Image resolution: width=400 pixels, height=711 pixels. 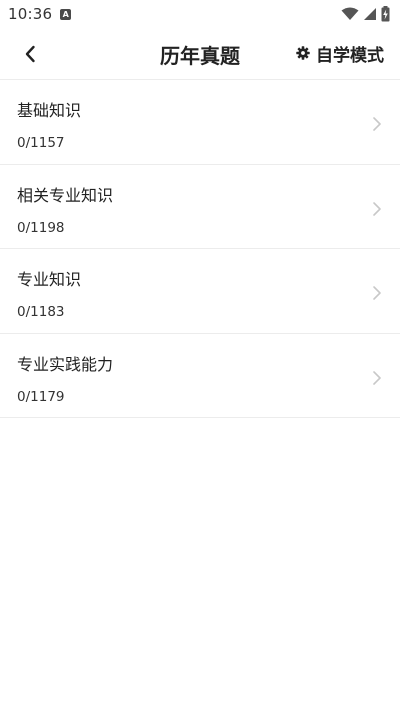 I want to click on status-bar: 10:36 A, so click(x=200, y=14).